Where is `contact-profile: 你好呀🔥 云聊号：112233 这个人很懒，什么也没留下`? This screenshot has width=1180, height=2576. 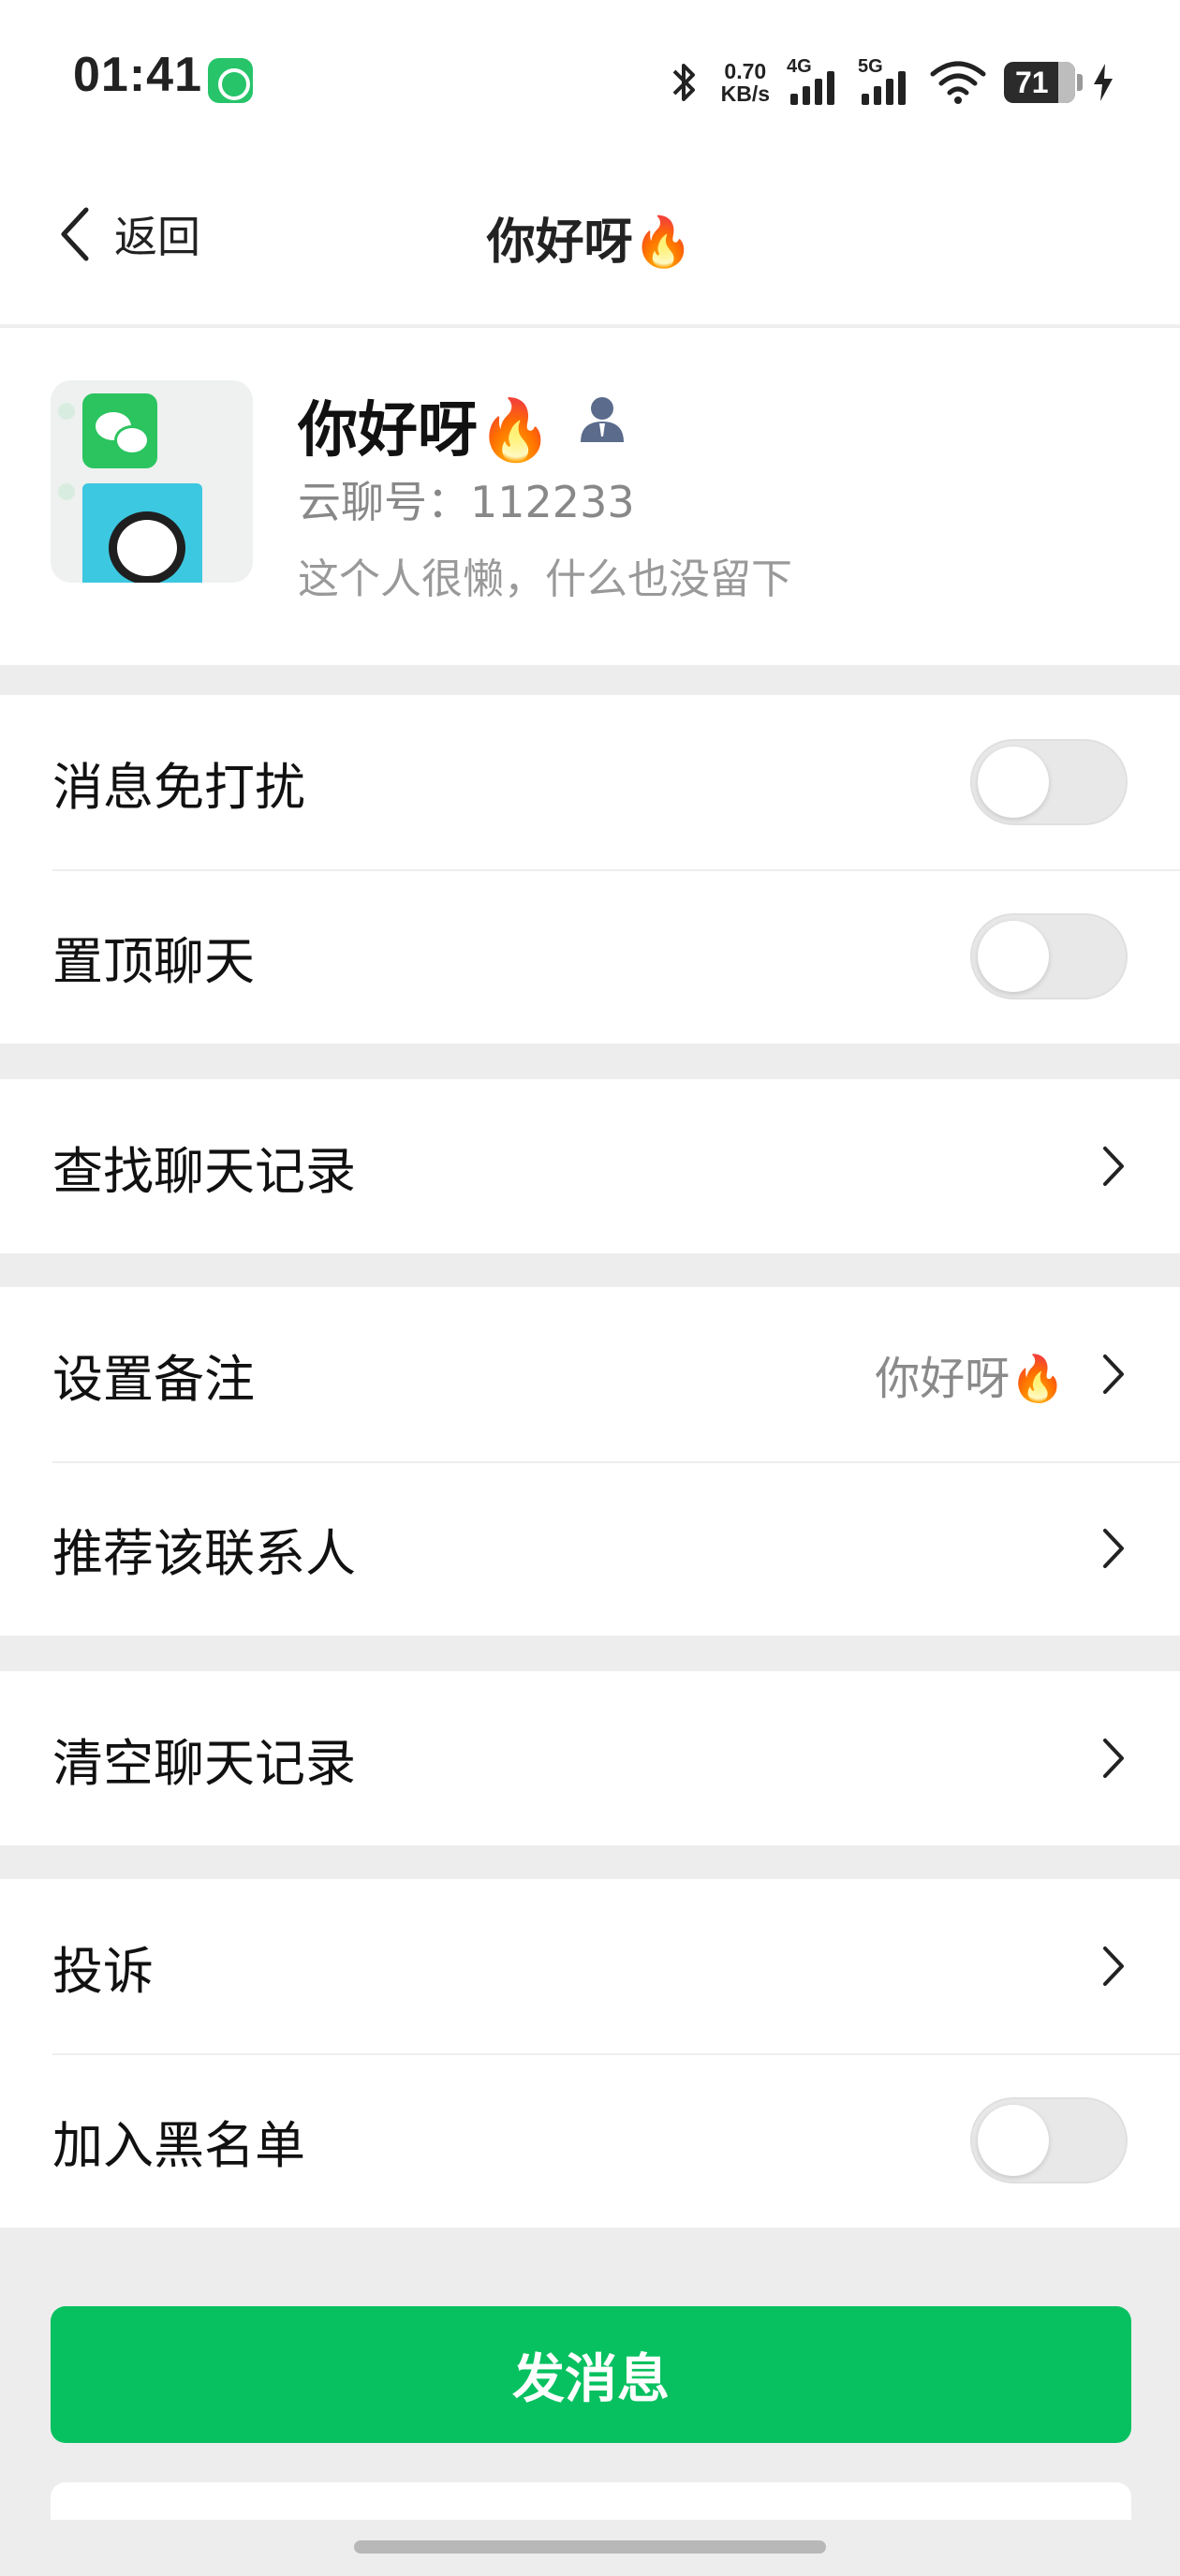
contact-profile: 你好呀🔥 云聊号：112233 这个人很懒，什么也没留下 is located at coordinates (590, 497).